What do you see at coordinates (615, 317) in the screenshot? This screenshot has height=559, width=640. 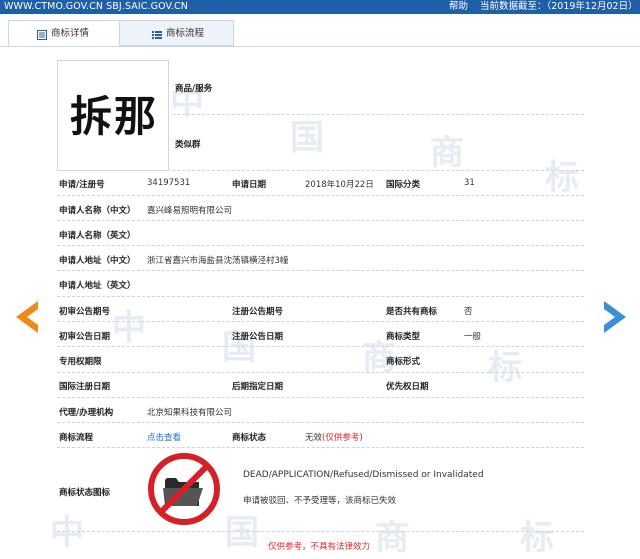 I see `arrow-right-icon` at bounding box center [615, 317].